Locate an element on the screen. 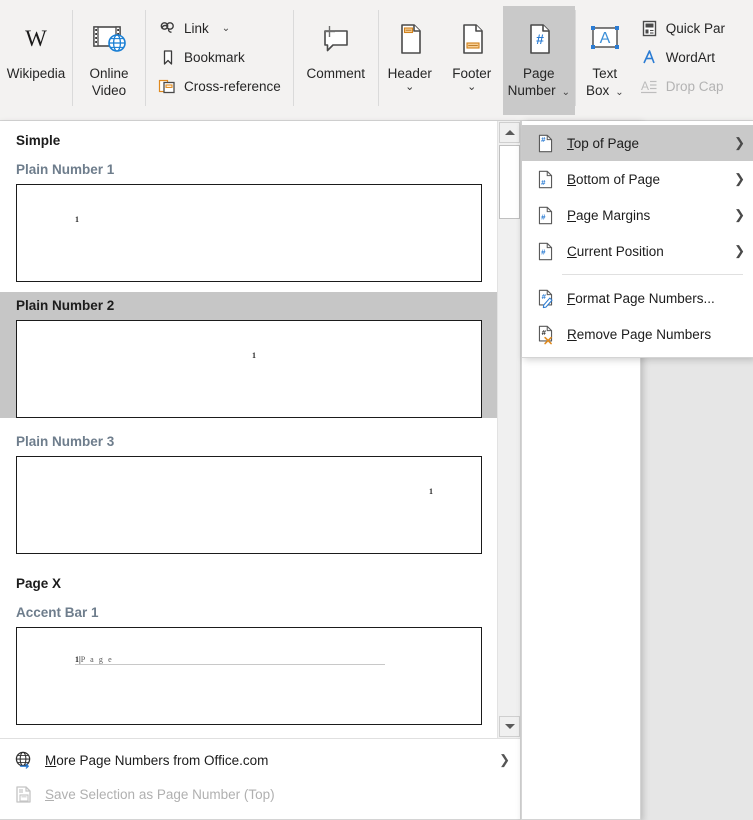  wikipedia-icon: W is located at coordinates (36, 39).